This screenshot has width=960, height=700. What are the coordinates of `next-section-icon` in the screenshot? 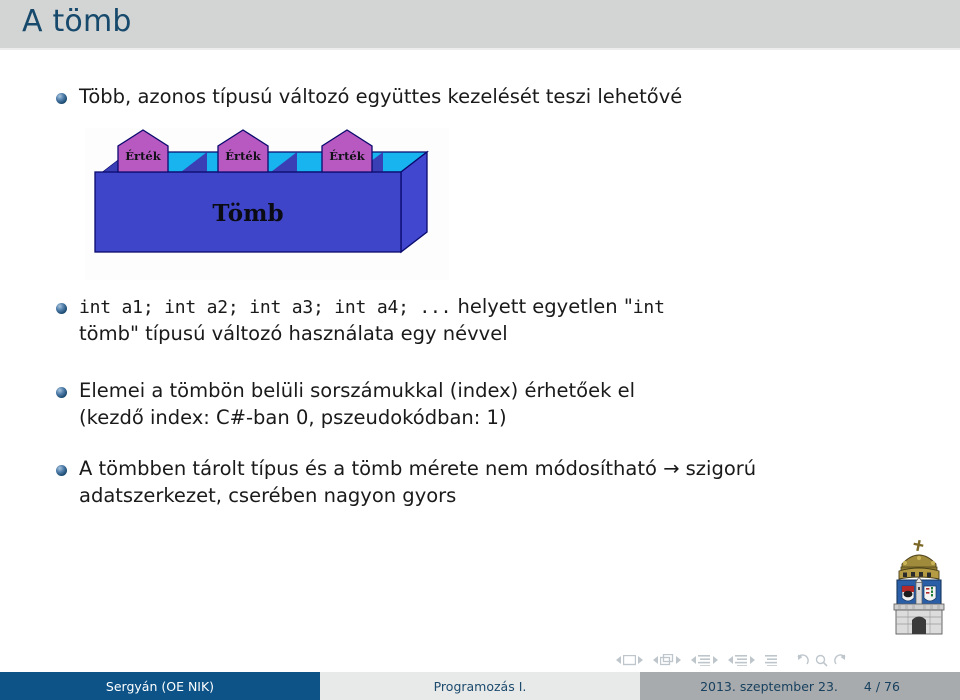 It's located at (752, 660).